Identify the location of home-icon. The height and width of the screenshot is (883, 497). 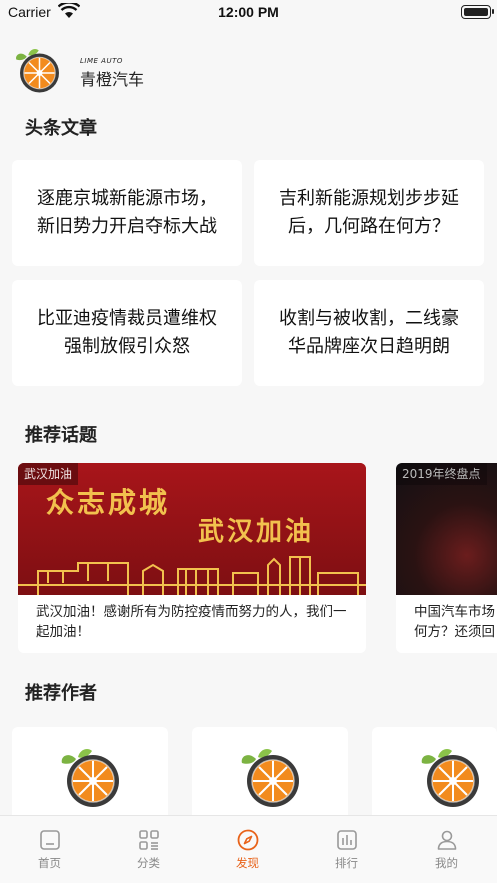
(50, 840).